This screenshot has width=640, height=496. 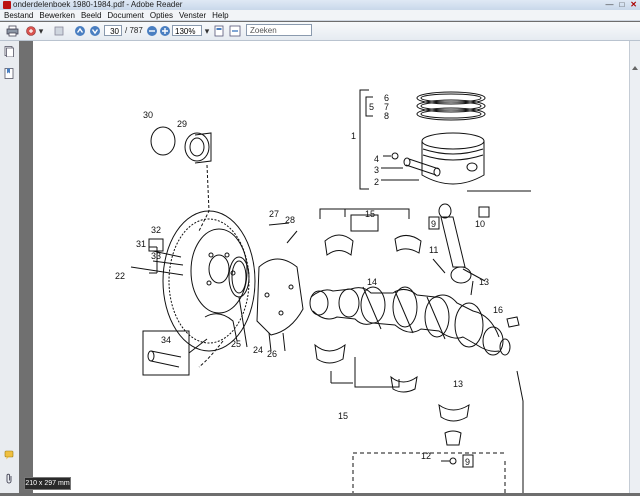 What do you see at coordinates (376, 170) in the screenshot?
I see `label-3: 3` at bounding box center [376, 170].